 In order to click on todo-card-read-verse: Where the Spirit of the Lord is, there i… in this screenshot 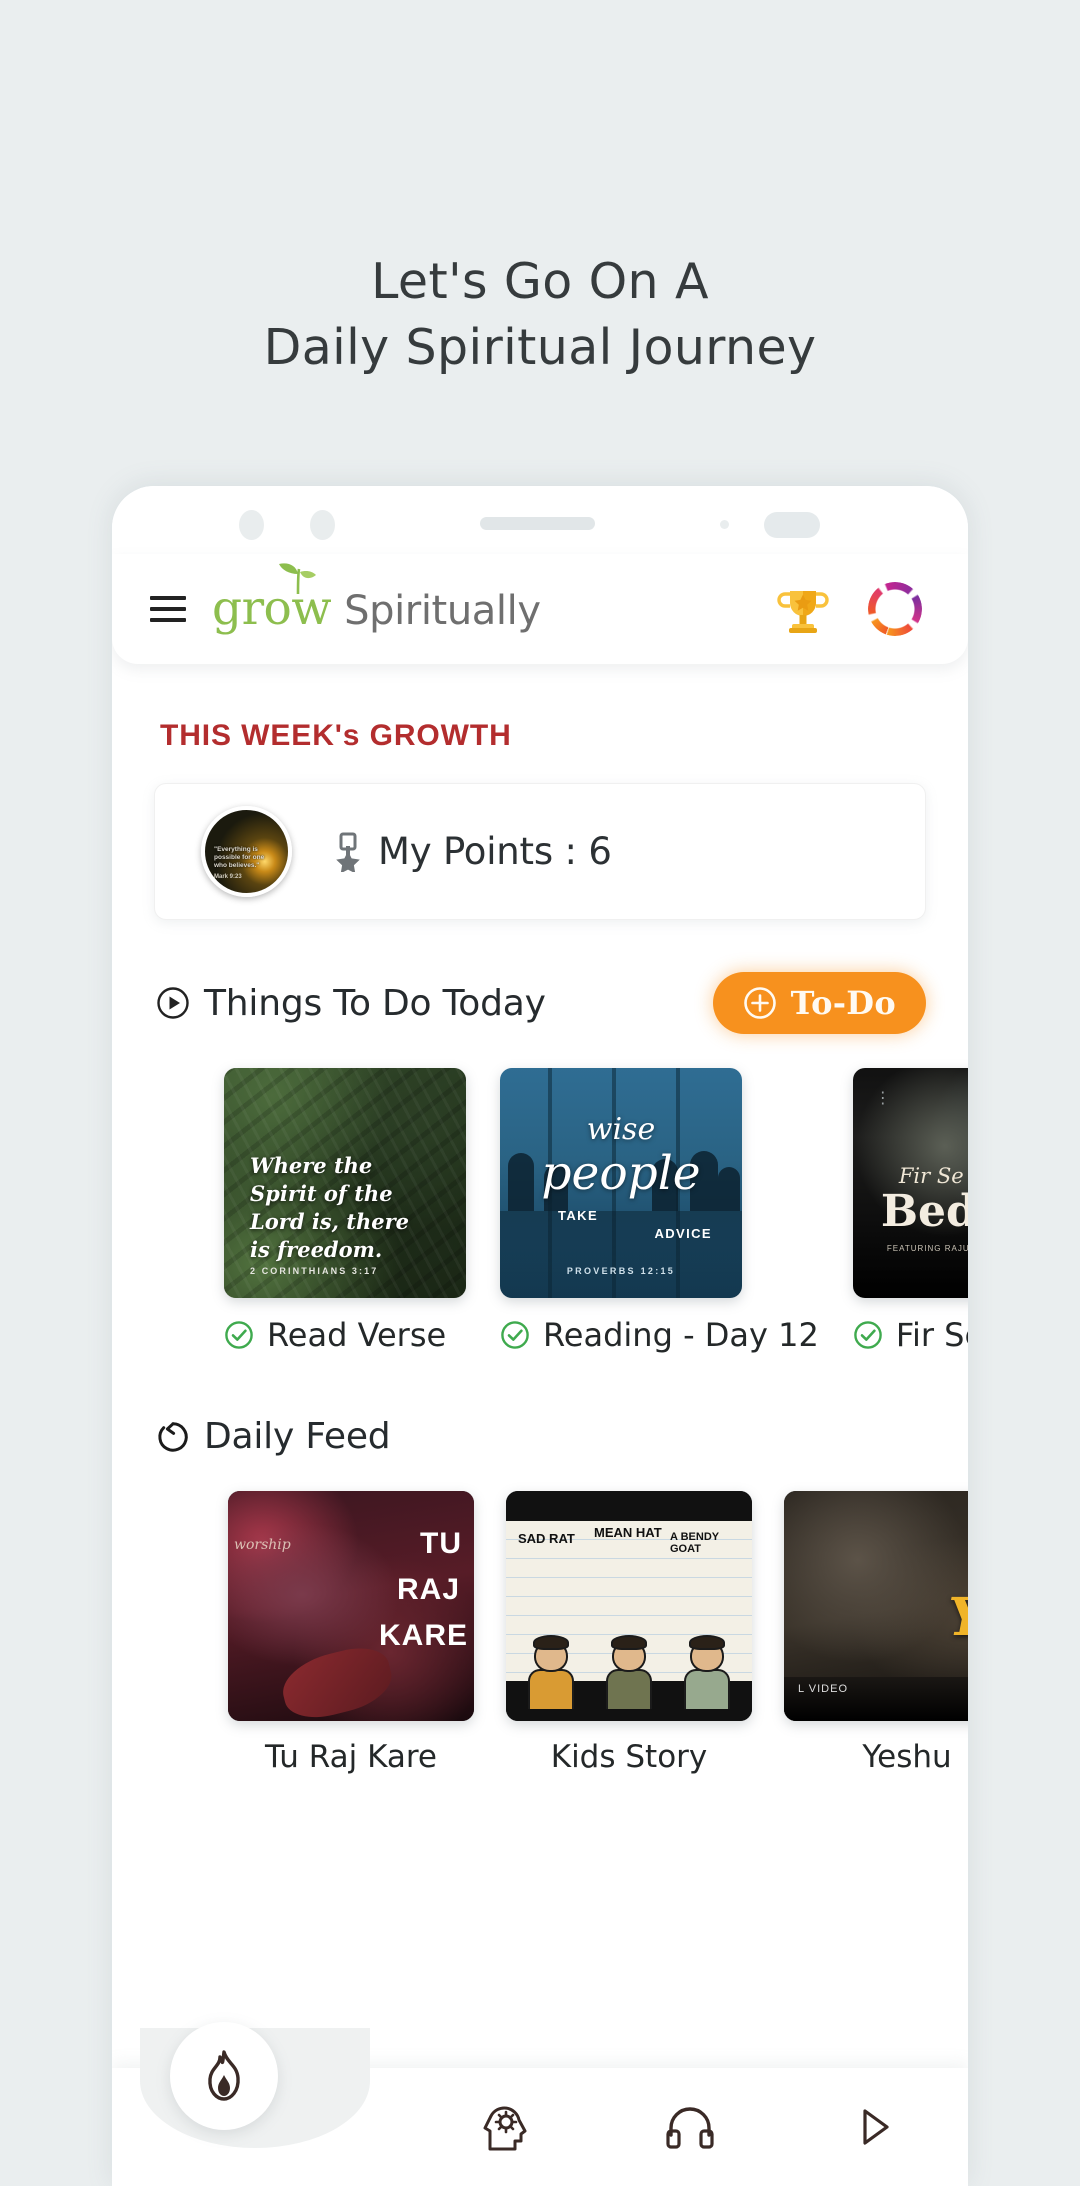, I will do `click(345, 1211)`.